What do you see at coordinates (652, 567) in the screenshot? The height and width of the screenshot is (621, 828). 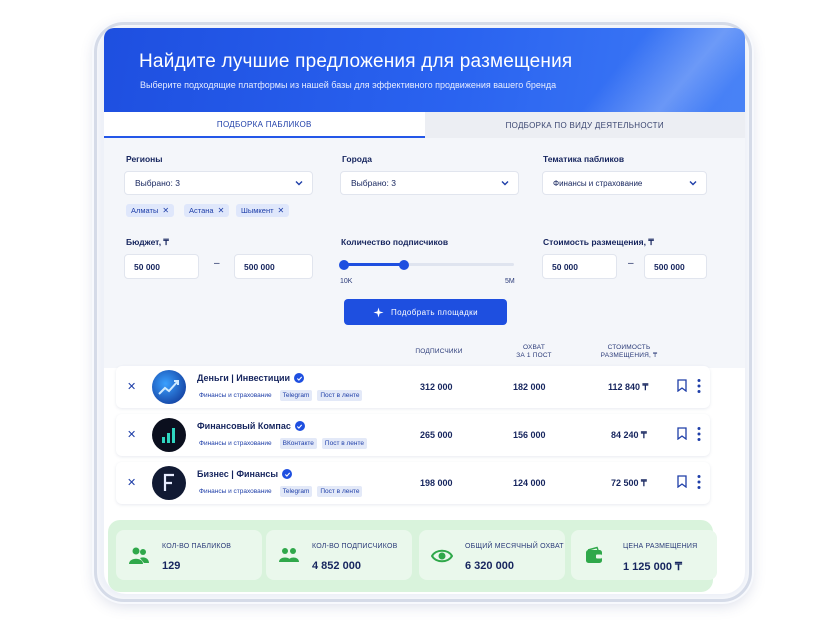 I see `stat-value: 1 125 000 ₸` at bounding box center [652, 567].